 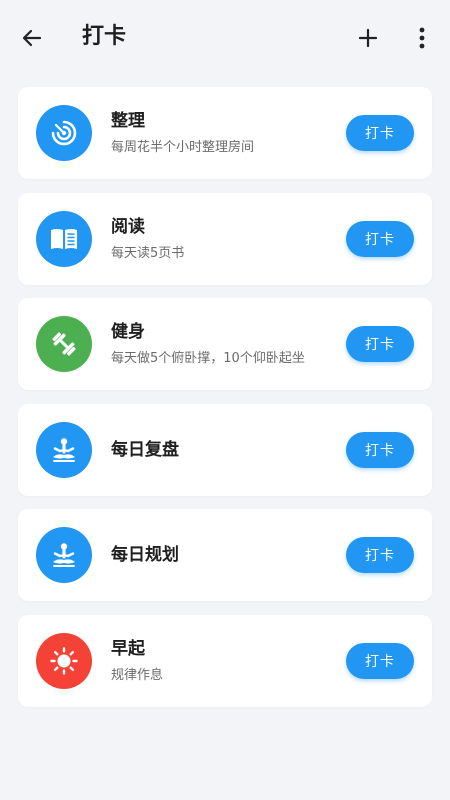 I want to click on habit-text: 每日复盘, so click(x=221, y=450).